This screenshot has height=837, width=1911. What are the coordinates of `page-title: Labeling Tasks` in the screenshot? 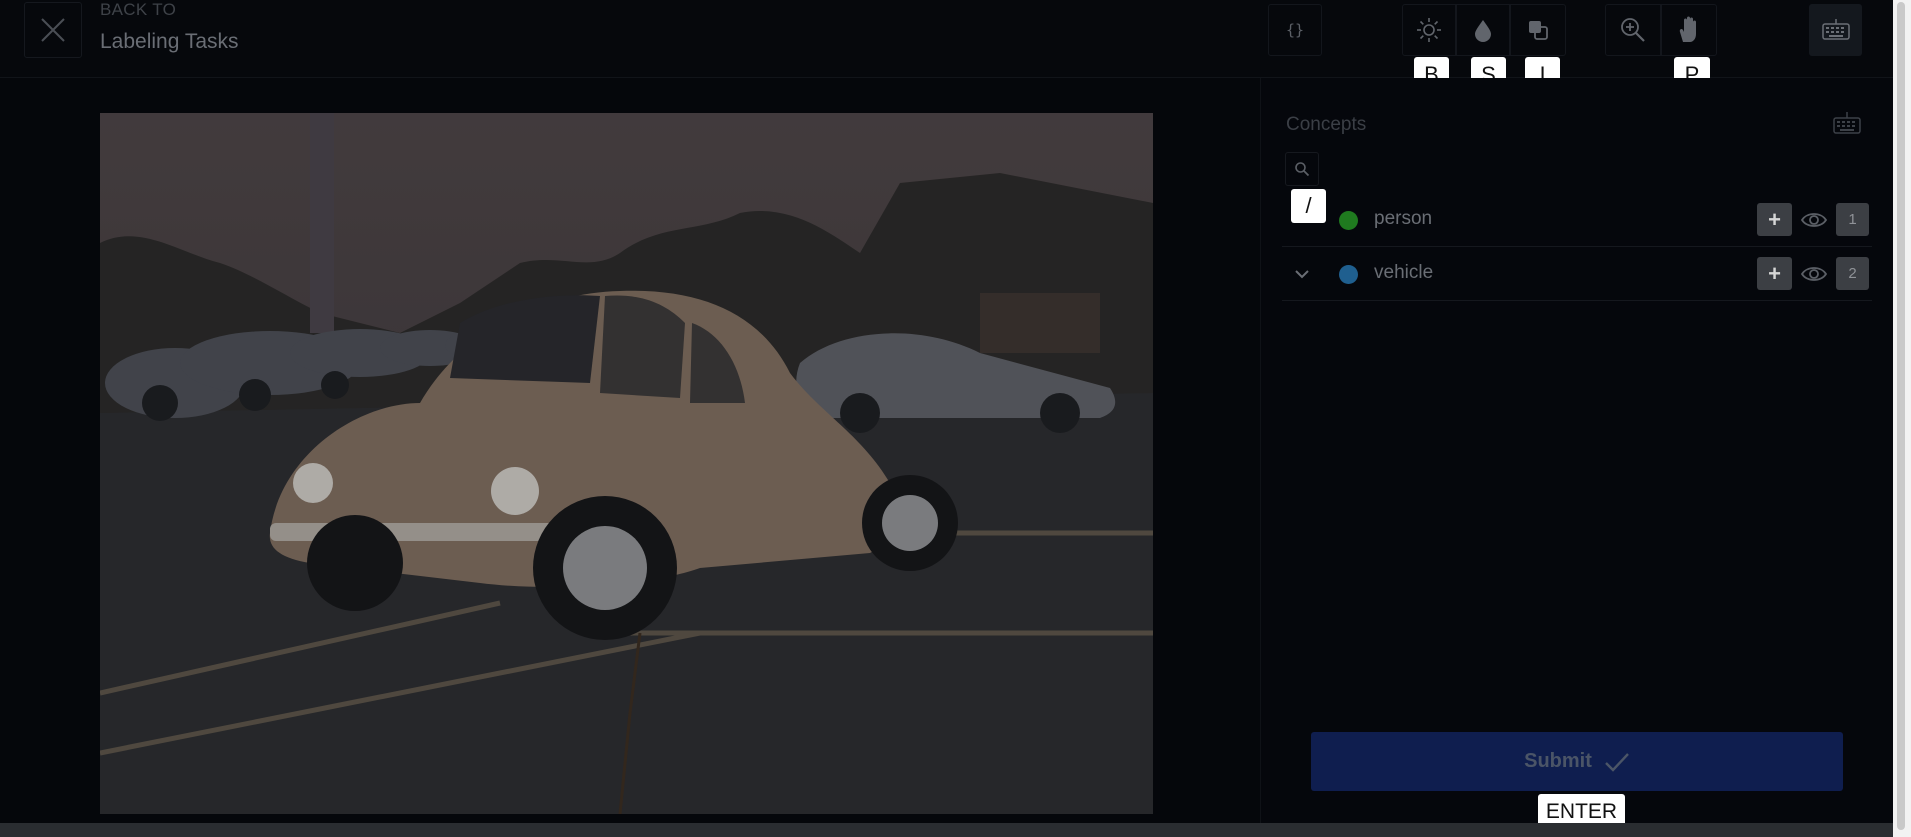 It's located at (169, 42).